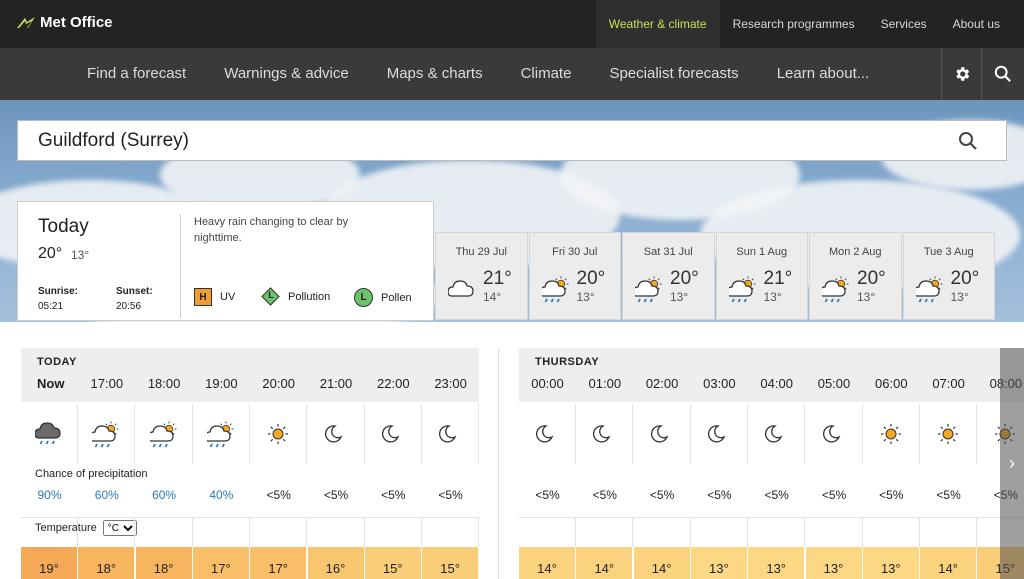 The height and width of the screenshot is (579, 1024). What do you see at coordinates (203, 297) in the screenshot?
I see `uv-badge: H` at bounding box center [203, 297].